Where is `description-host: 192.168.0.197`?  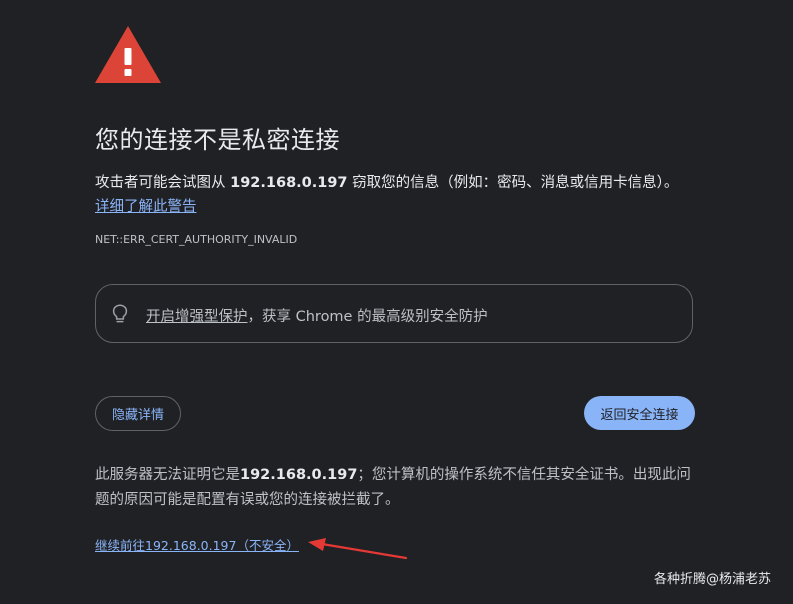 description-host: 192.168.0.197 is located at coordinates (289, 183).